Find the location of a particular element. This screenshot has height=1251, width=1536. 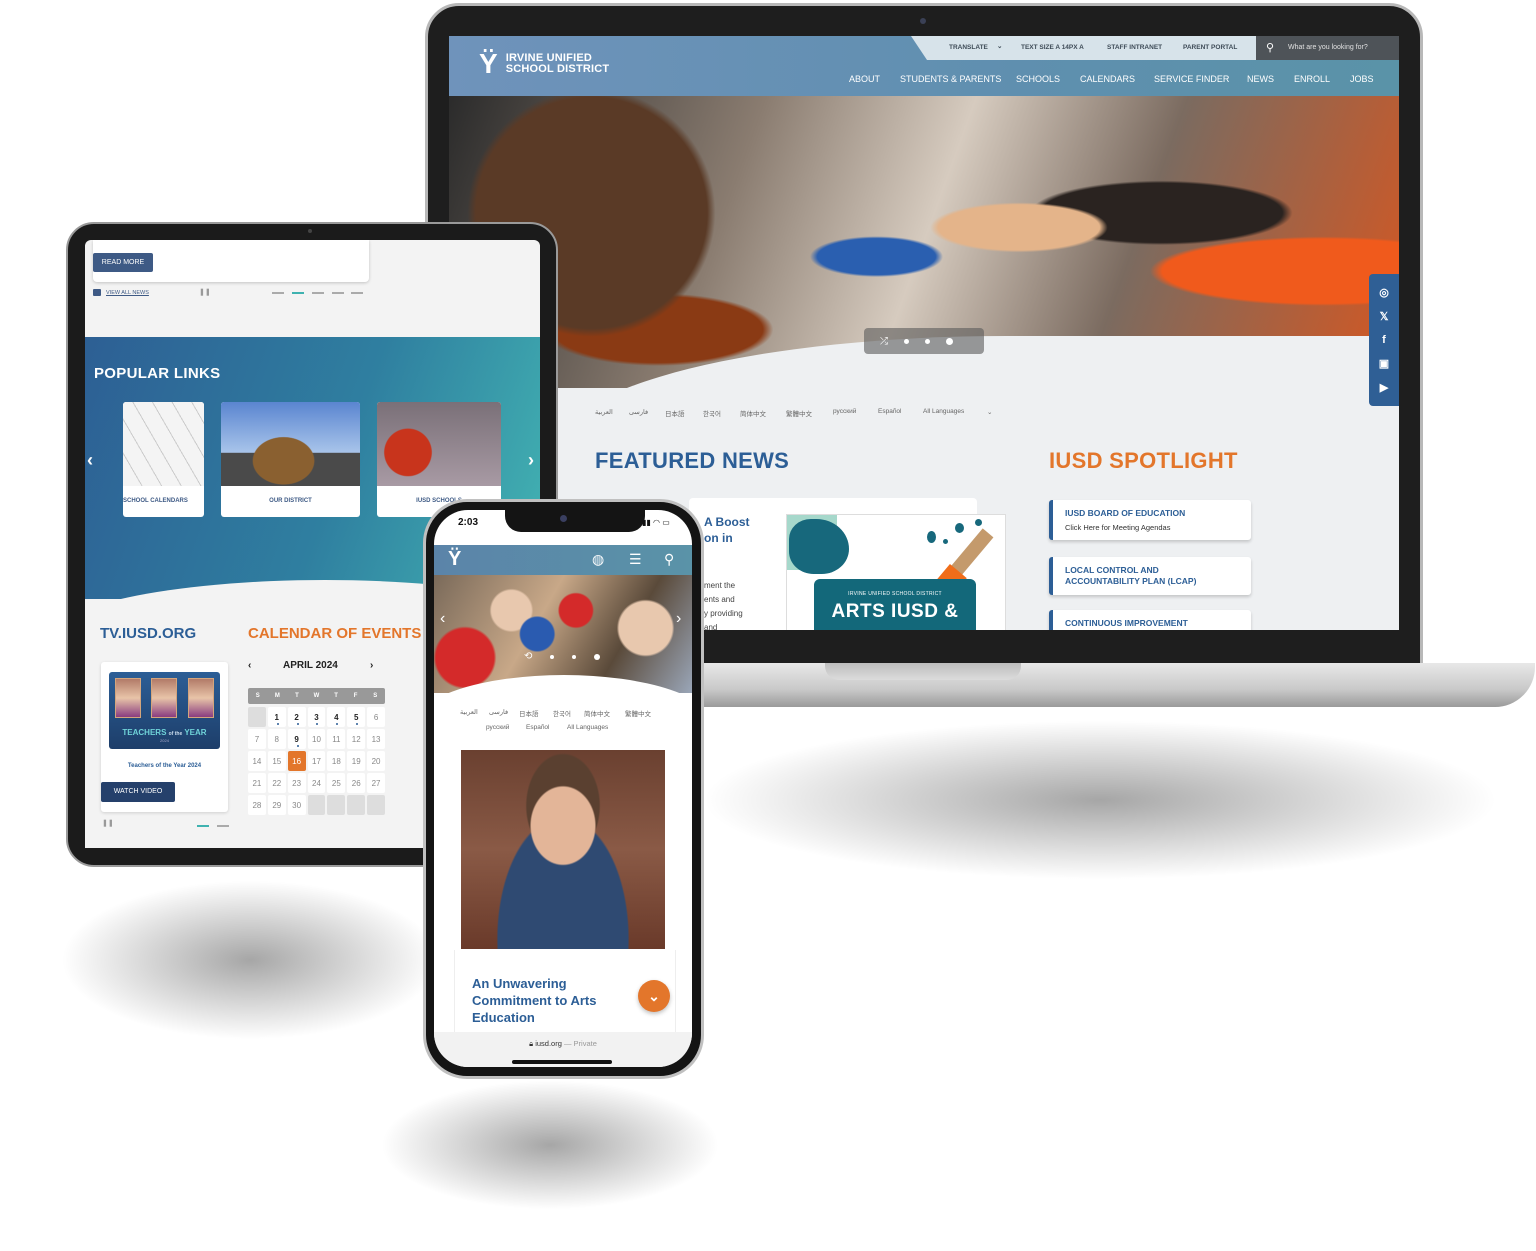

nav-calendars: CALENDARS is located at coordinates (1107, 79).